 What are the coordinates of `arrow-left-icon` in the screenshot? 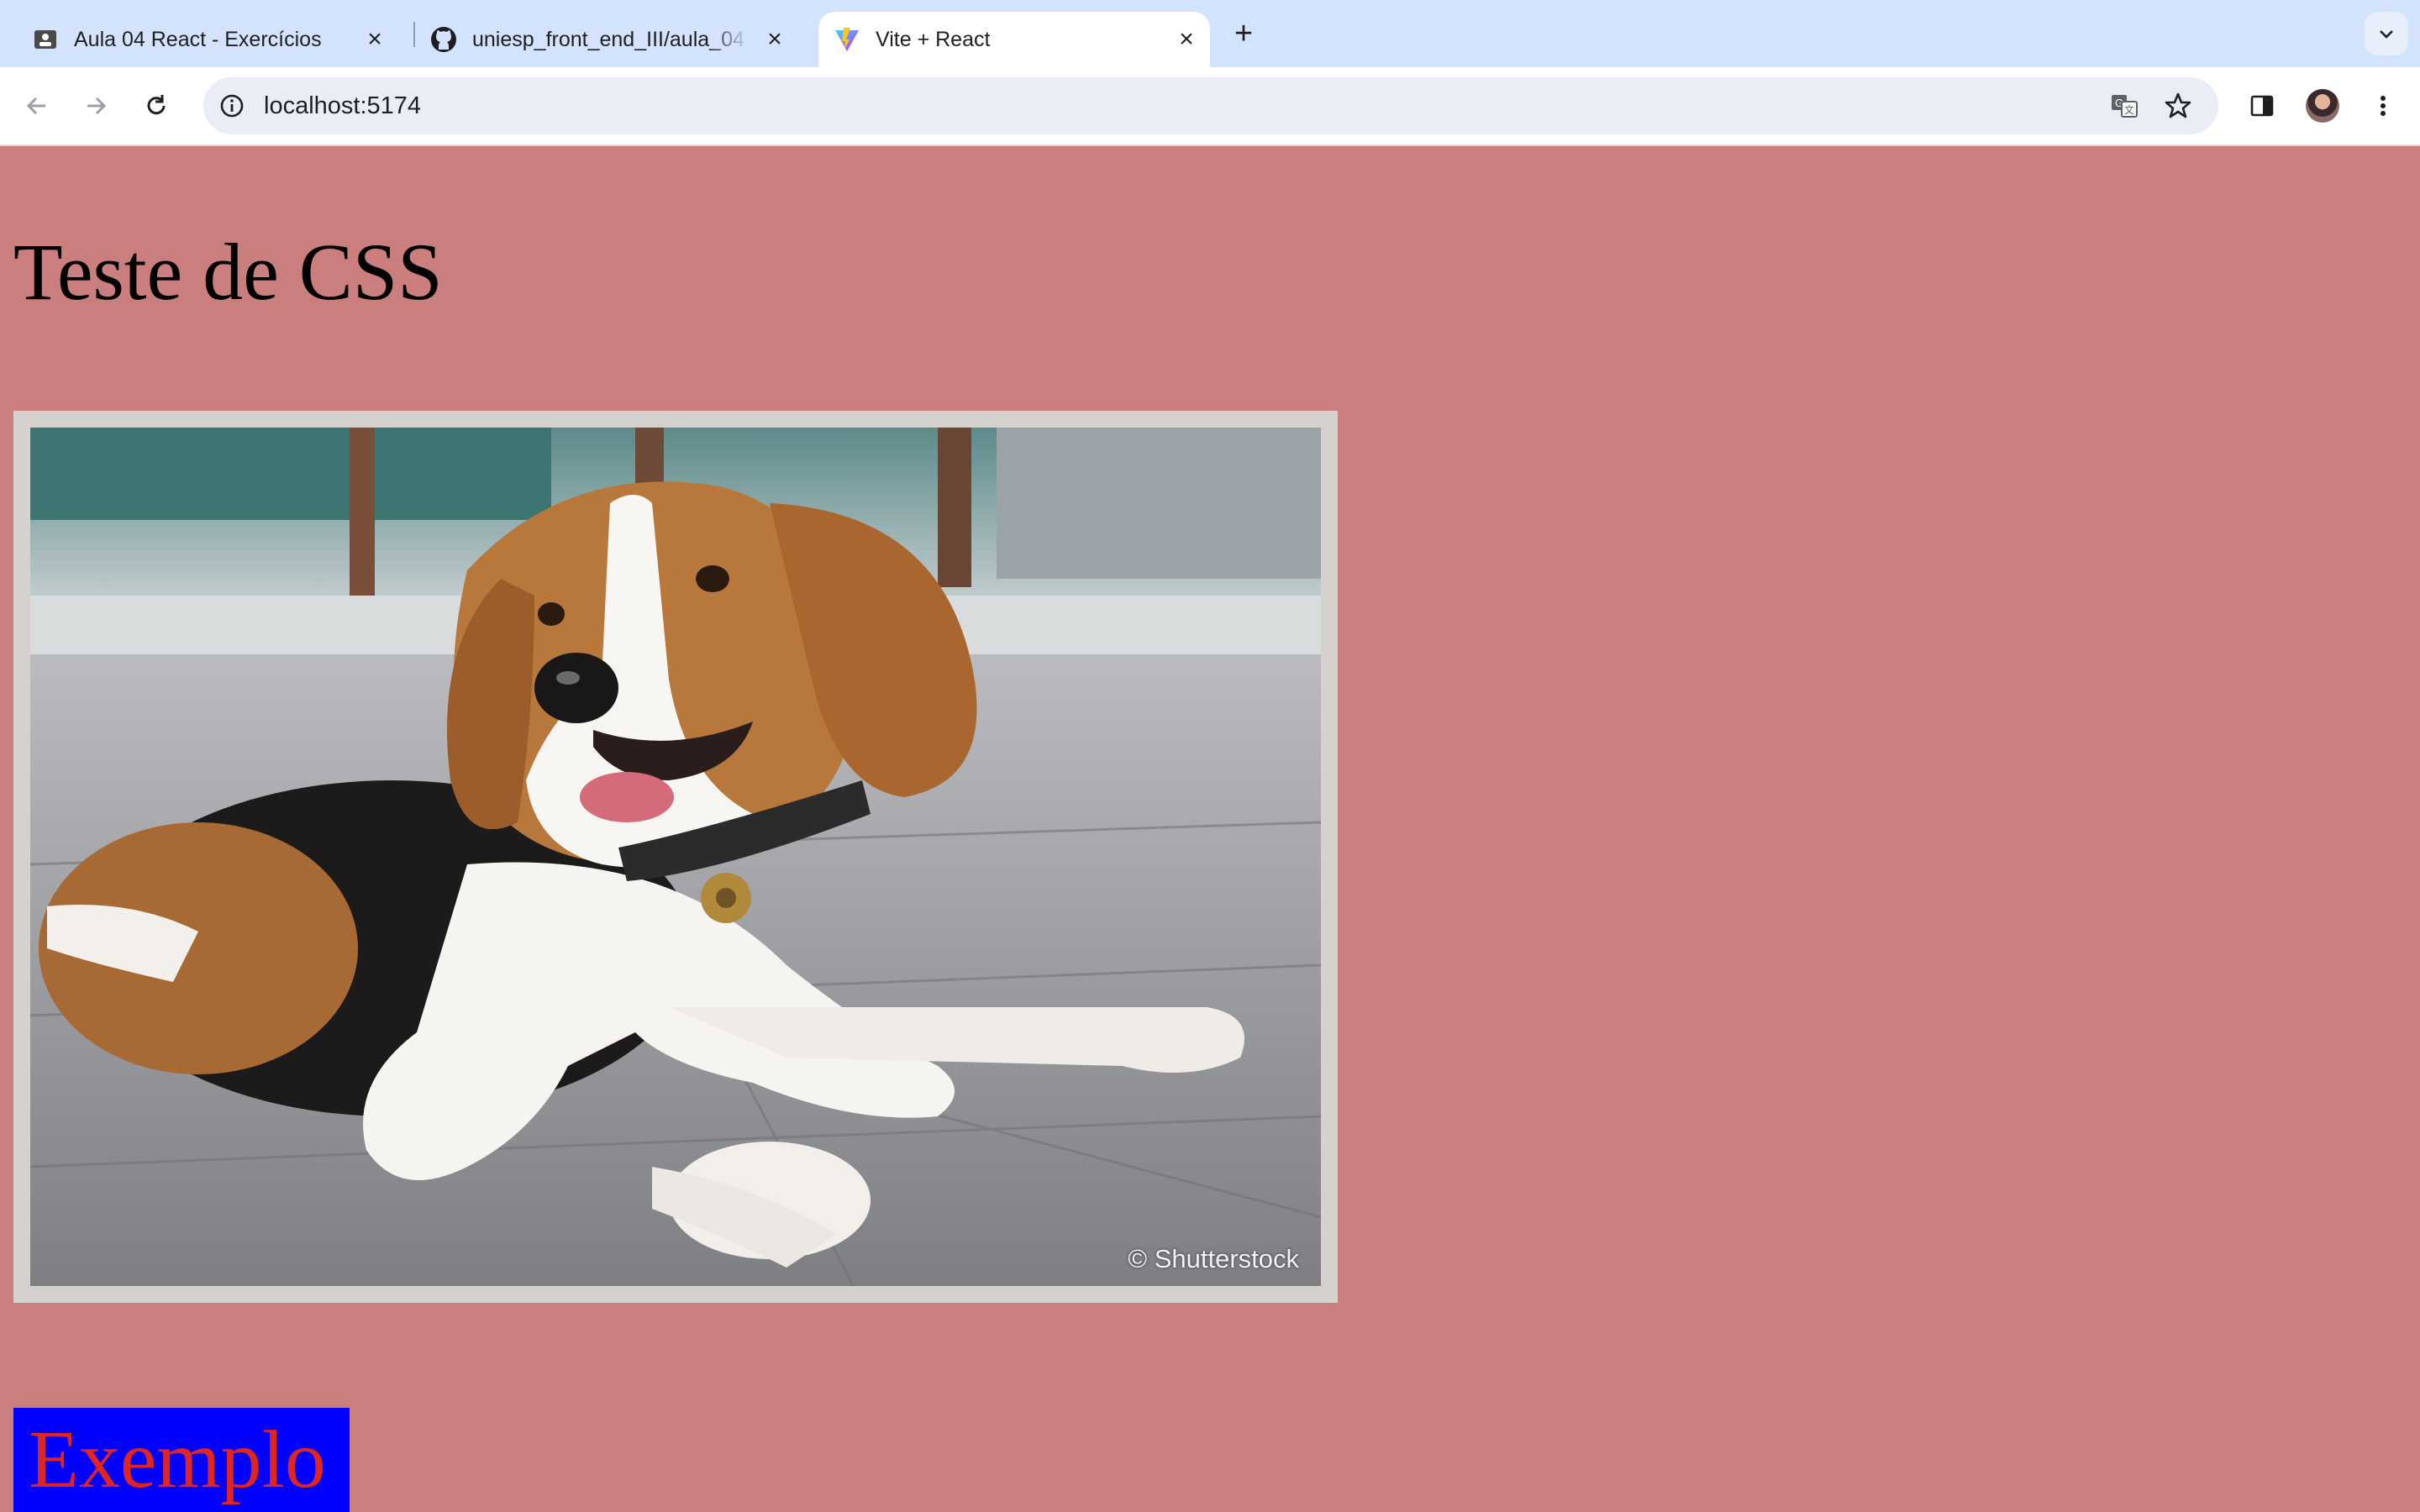 It's located at (35, 106).